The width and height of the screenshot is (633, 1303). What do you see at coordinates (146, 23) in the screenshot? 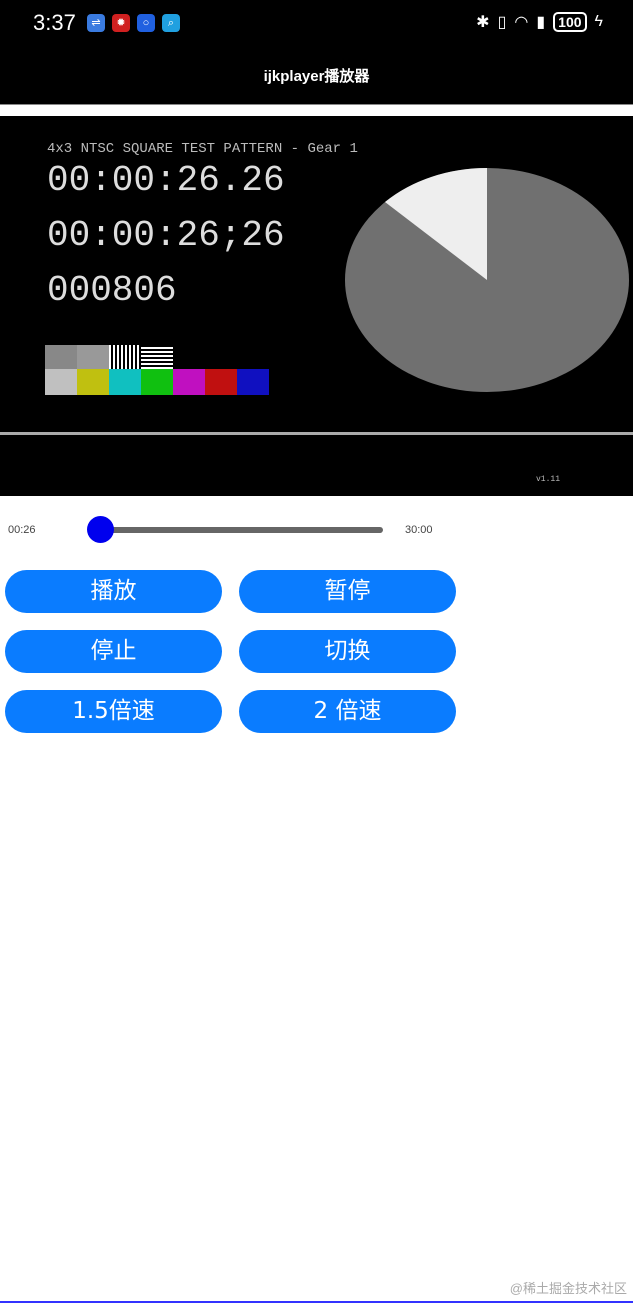
I see `bulb-icon: ○` at bounding box center [146, 23].